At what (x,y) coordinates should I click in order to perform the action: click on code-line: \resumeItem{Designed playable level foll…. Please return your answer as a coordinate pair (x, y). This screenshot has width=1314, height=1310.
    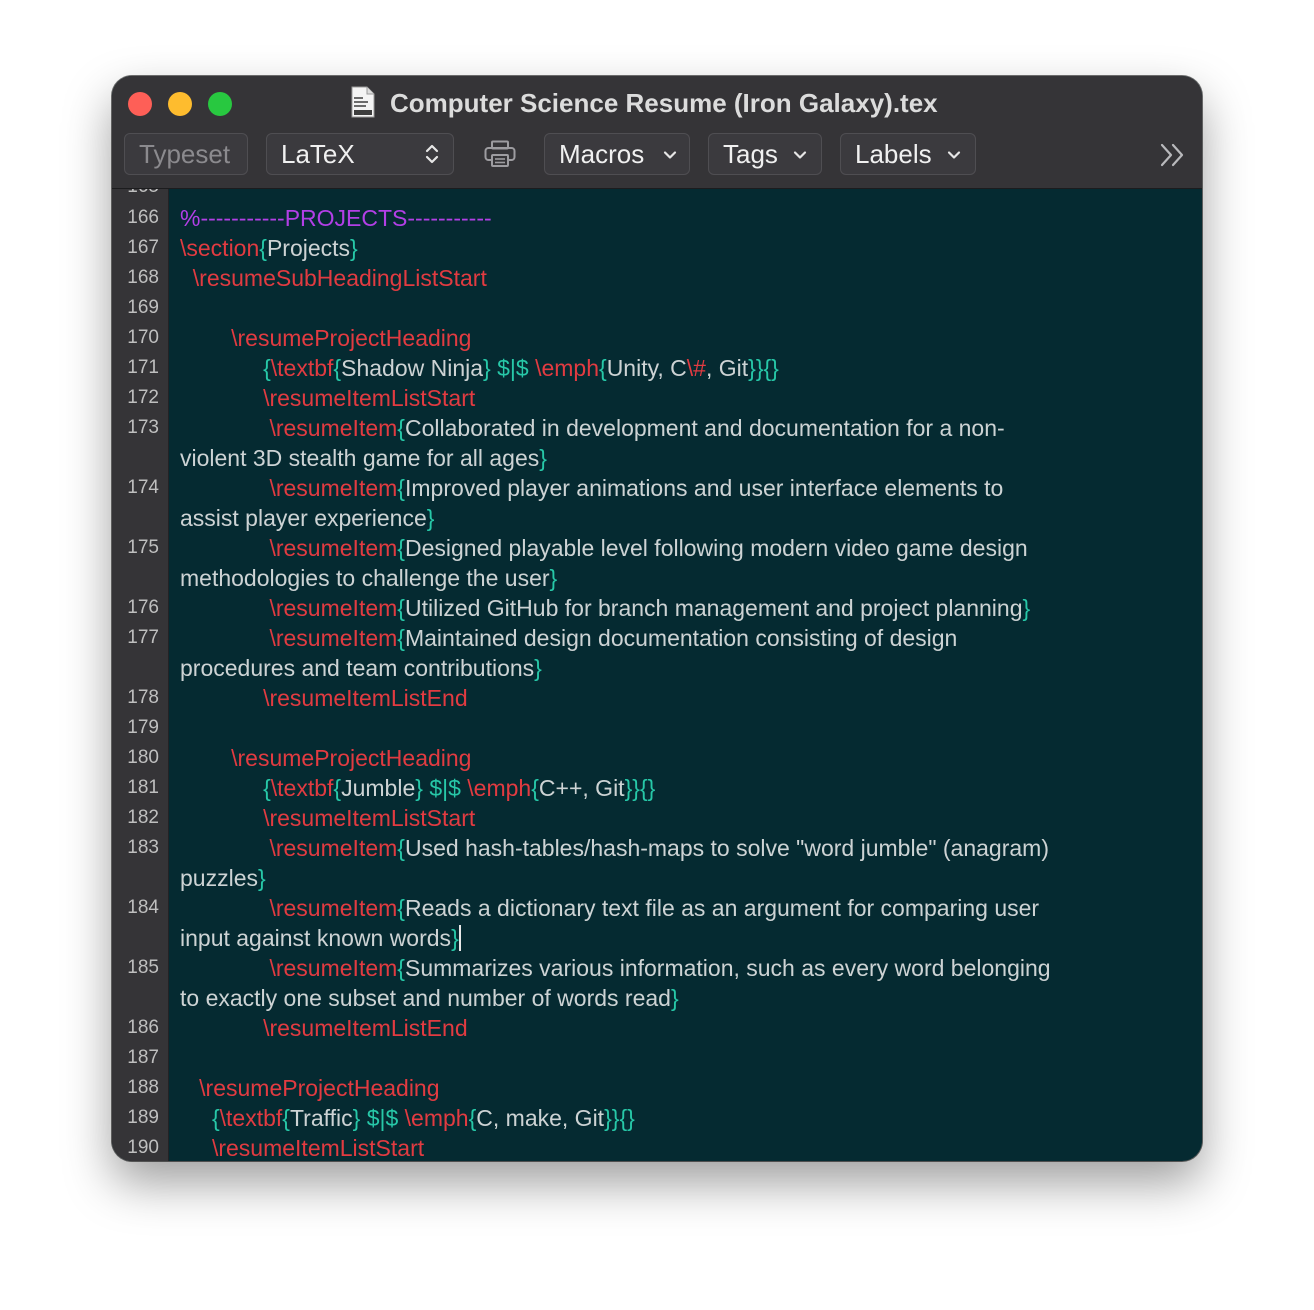
    Looking at the image, I should click on (604, 548).